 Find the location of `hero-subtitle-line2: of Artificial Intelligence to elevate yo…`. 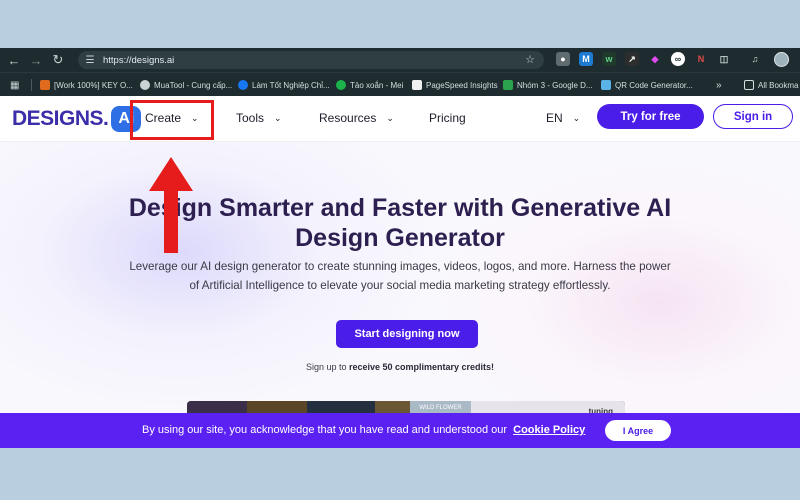

hero-subtitle-line2: of Artificial Intelligence to elevate yo… is located at coordinates (400, 285).